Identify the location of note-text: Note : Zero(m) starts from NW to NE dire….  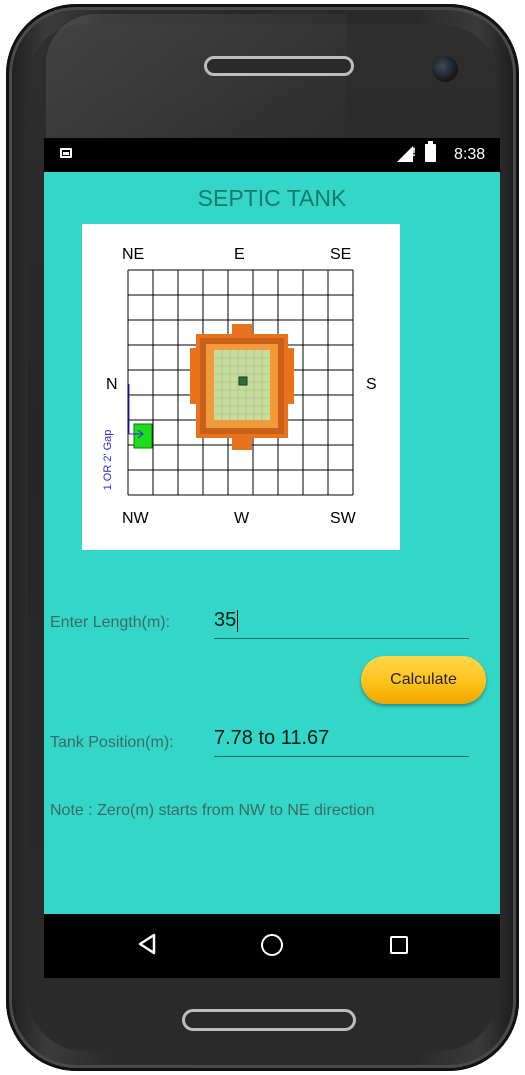
(212, 810).